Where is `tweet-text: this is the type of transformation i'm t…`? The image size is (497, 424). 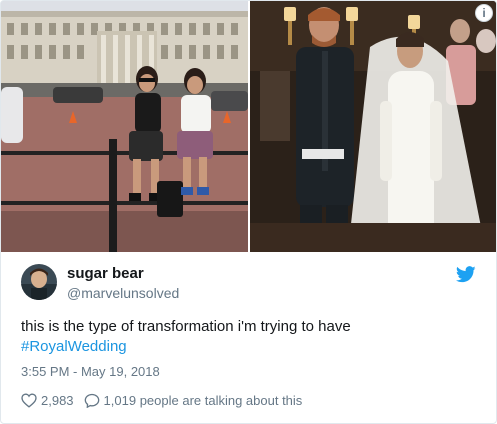
tweet-text: this is the type of transformation i'm t… is located at coordinates (248, 337).